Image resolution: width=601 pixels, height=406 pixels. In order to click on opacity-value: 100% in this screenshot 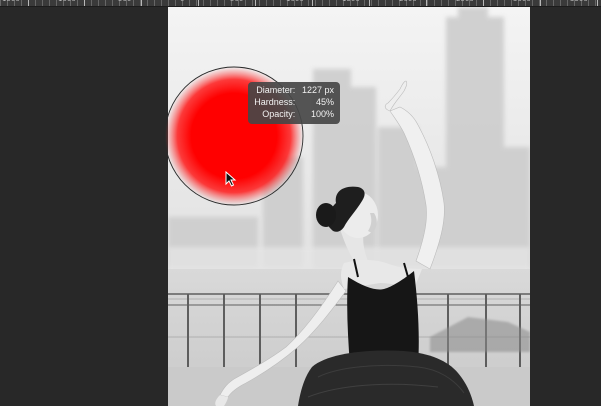, I will do `click(322, 114)`.